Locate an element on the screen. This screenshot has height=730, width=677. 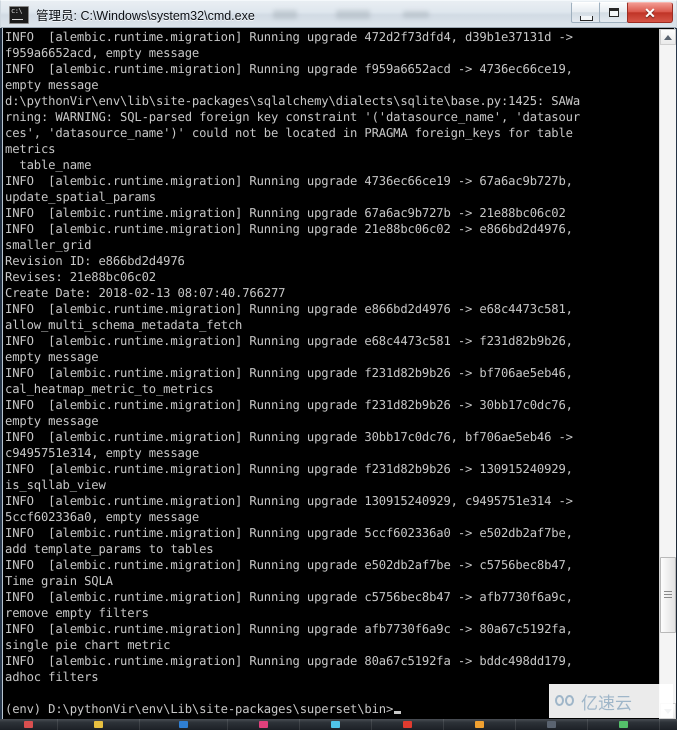
console-line: metrics is located at coordinates (30, 149).